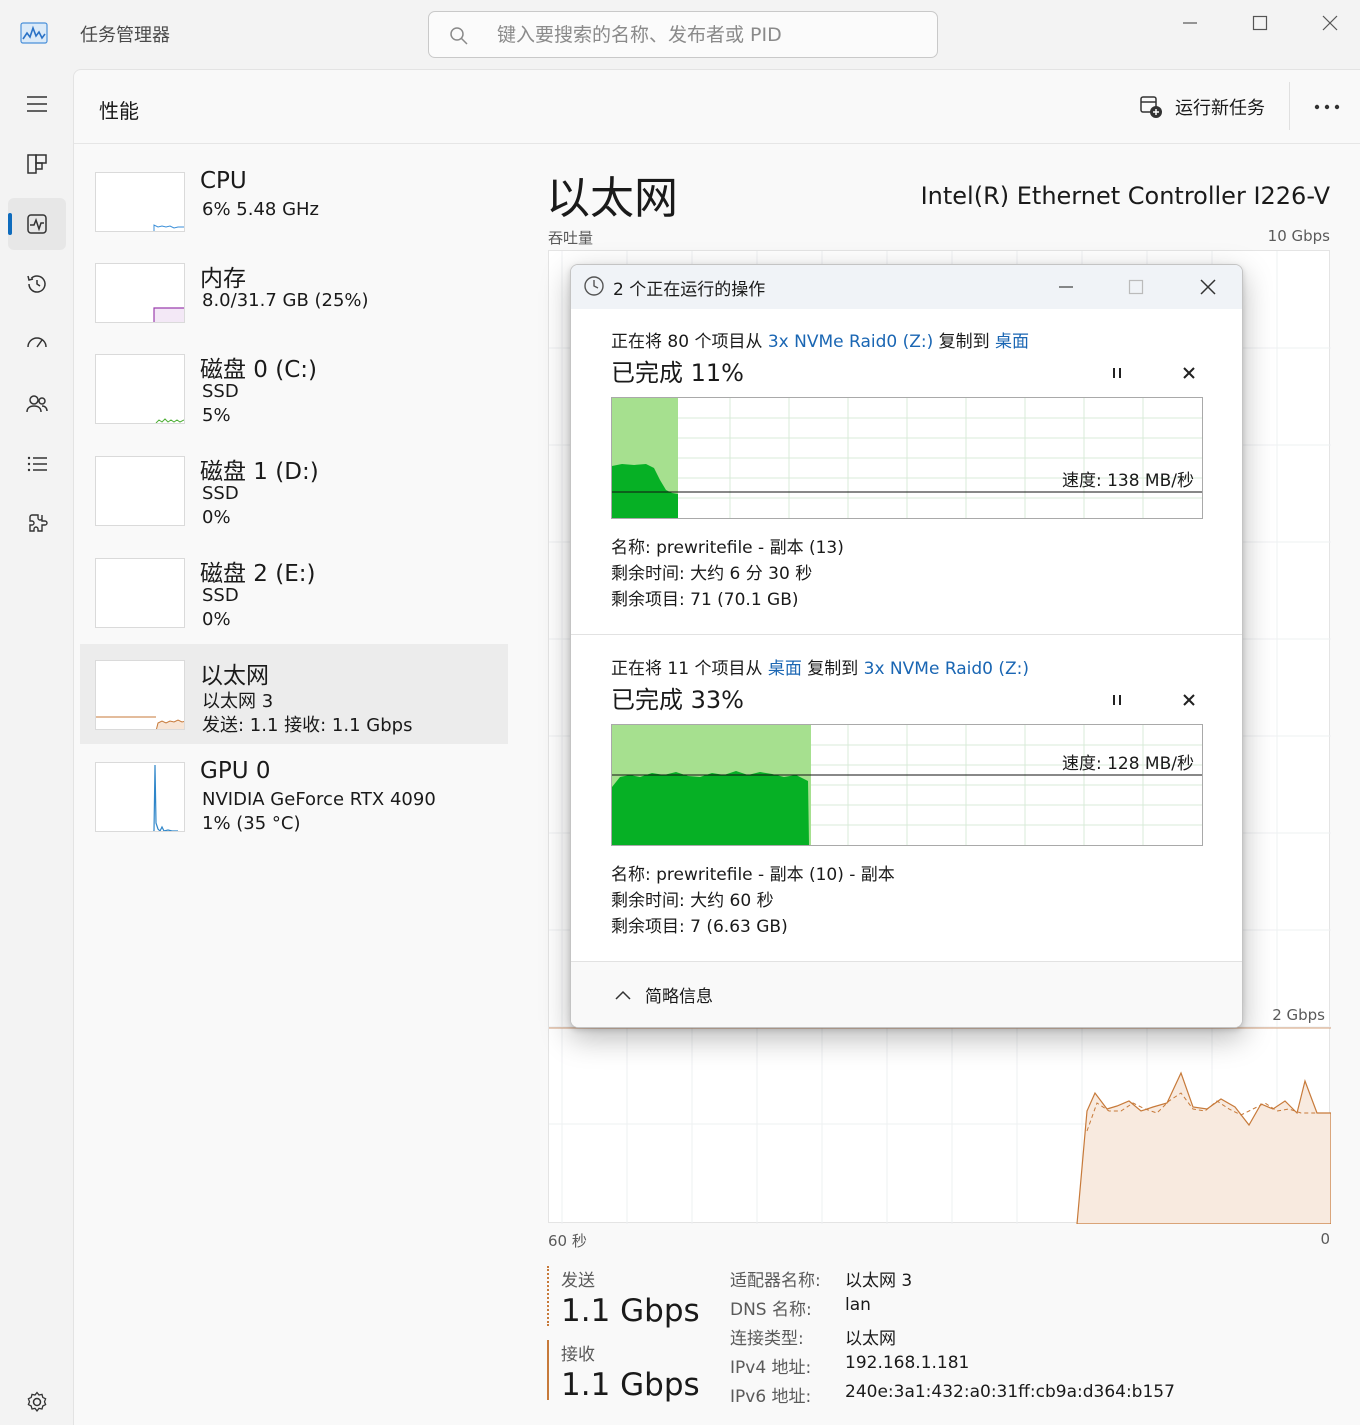  Describe the element at coordinates (1125, 196) in the screenshot. I see `adapter-model: Intel(R) Ethernet Controller I226-V` at that location.